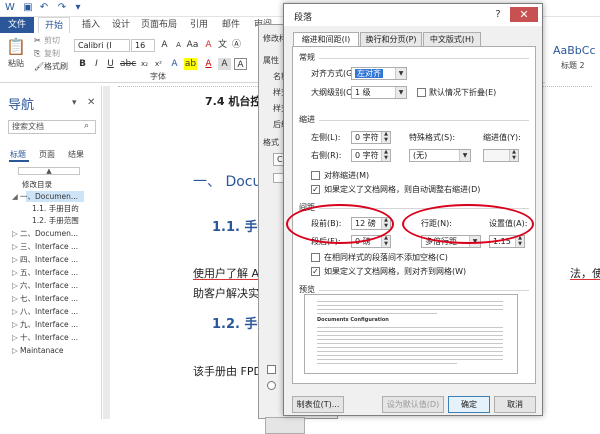 The width and height of the screenshot is (600, 434). Describe the element at coordinates (469, 404) in the screenshot. I see `ok-button: 确定` at that location.